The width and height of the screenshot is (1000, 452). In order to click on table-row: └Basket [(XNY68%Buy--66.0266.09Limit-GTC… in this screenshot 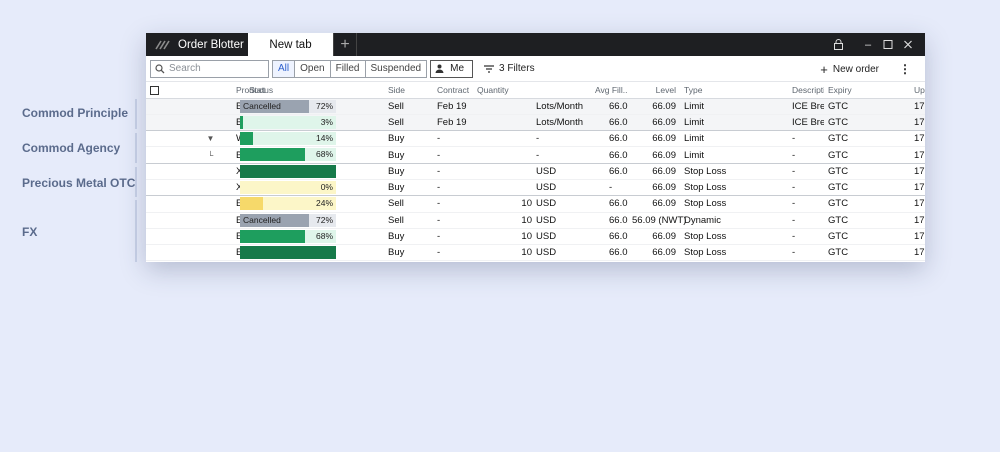, I will do `click(535, 155)`.